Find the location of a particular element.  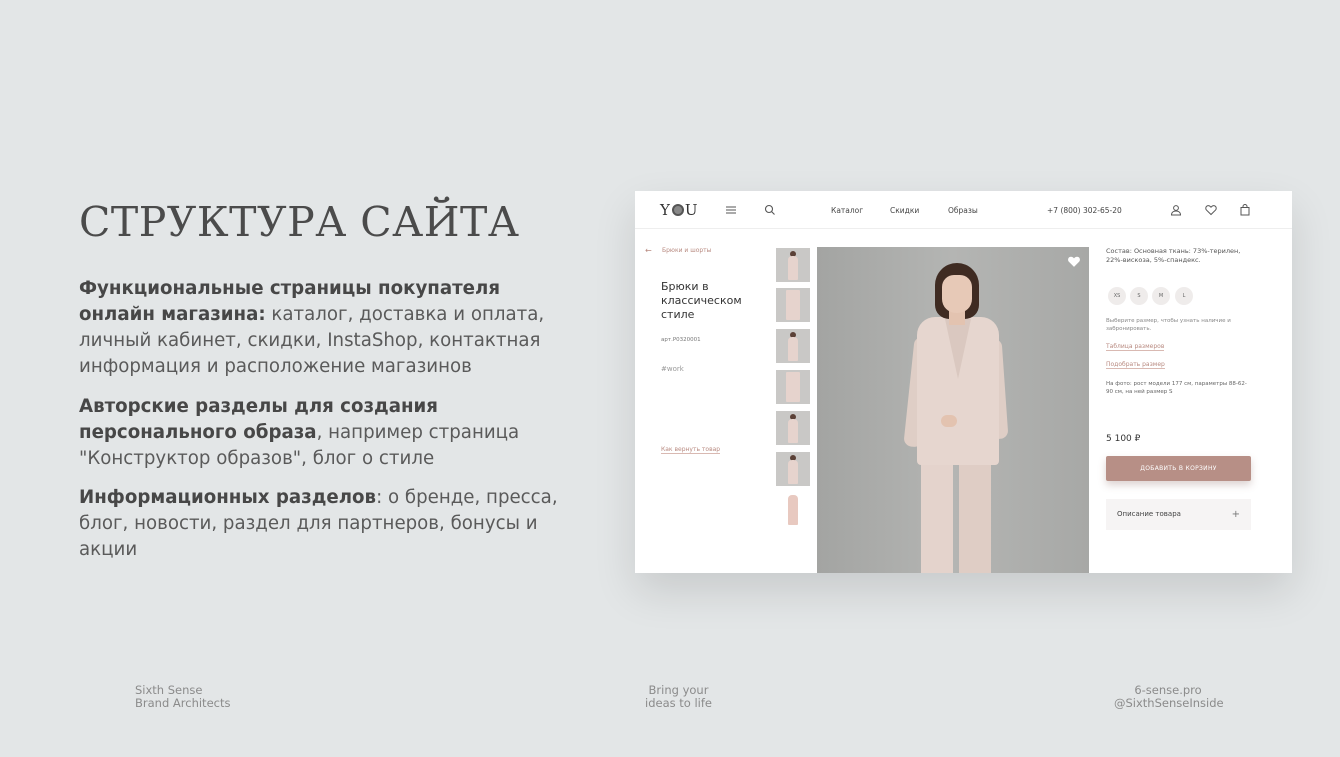

size-table-link: Таблица размеров is located at coordinates (1135, 347).